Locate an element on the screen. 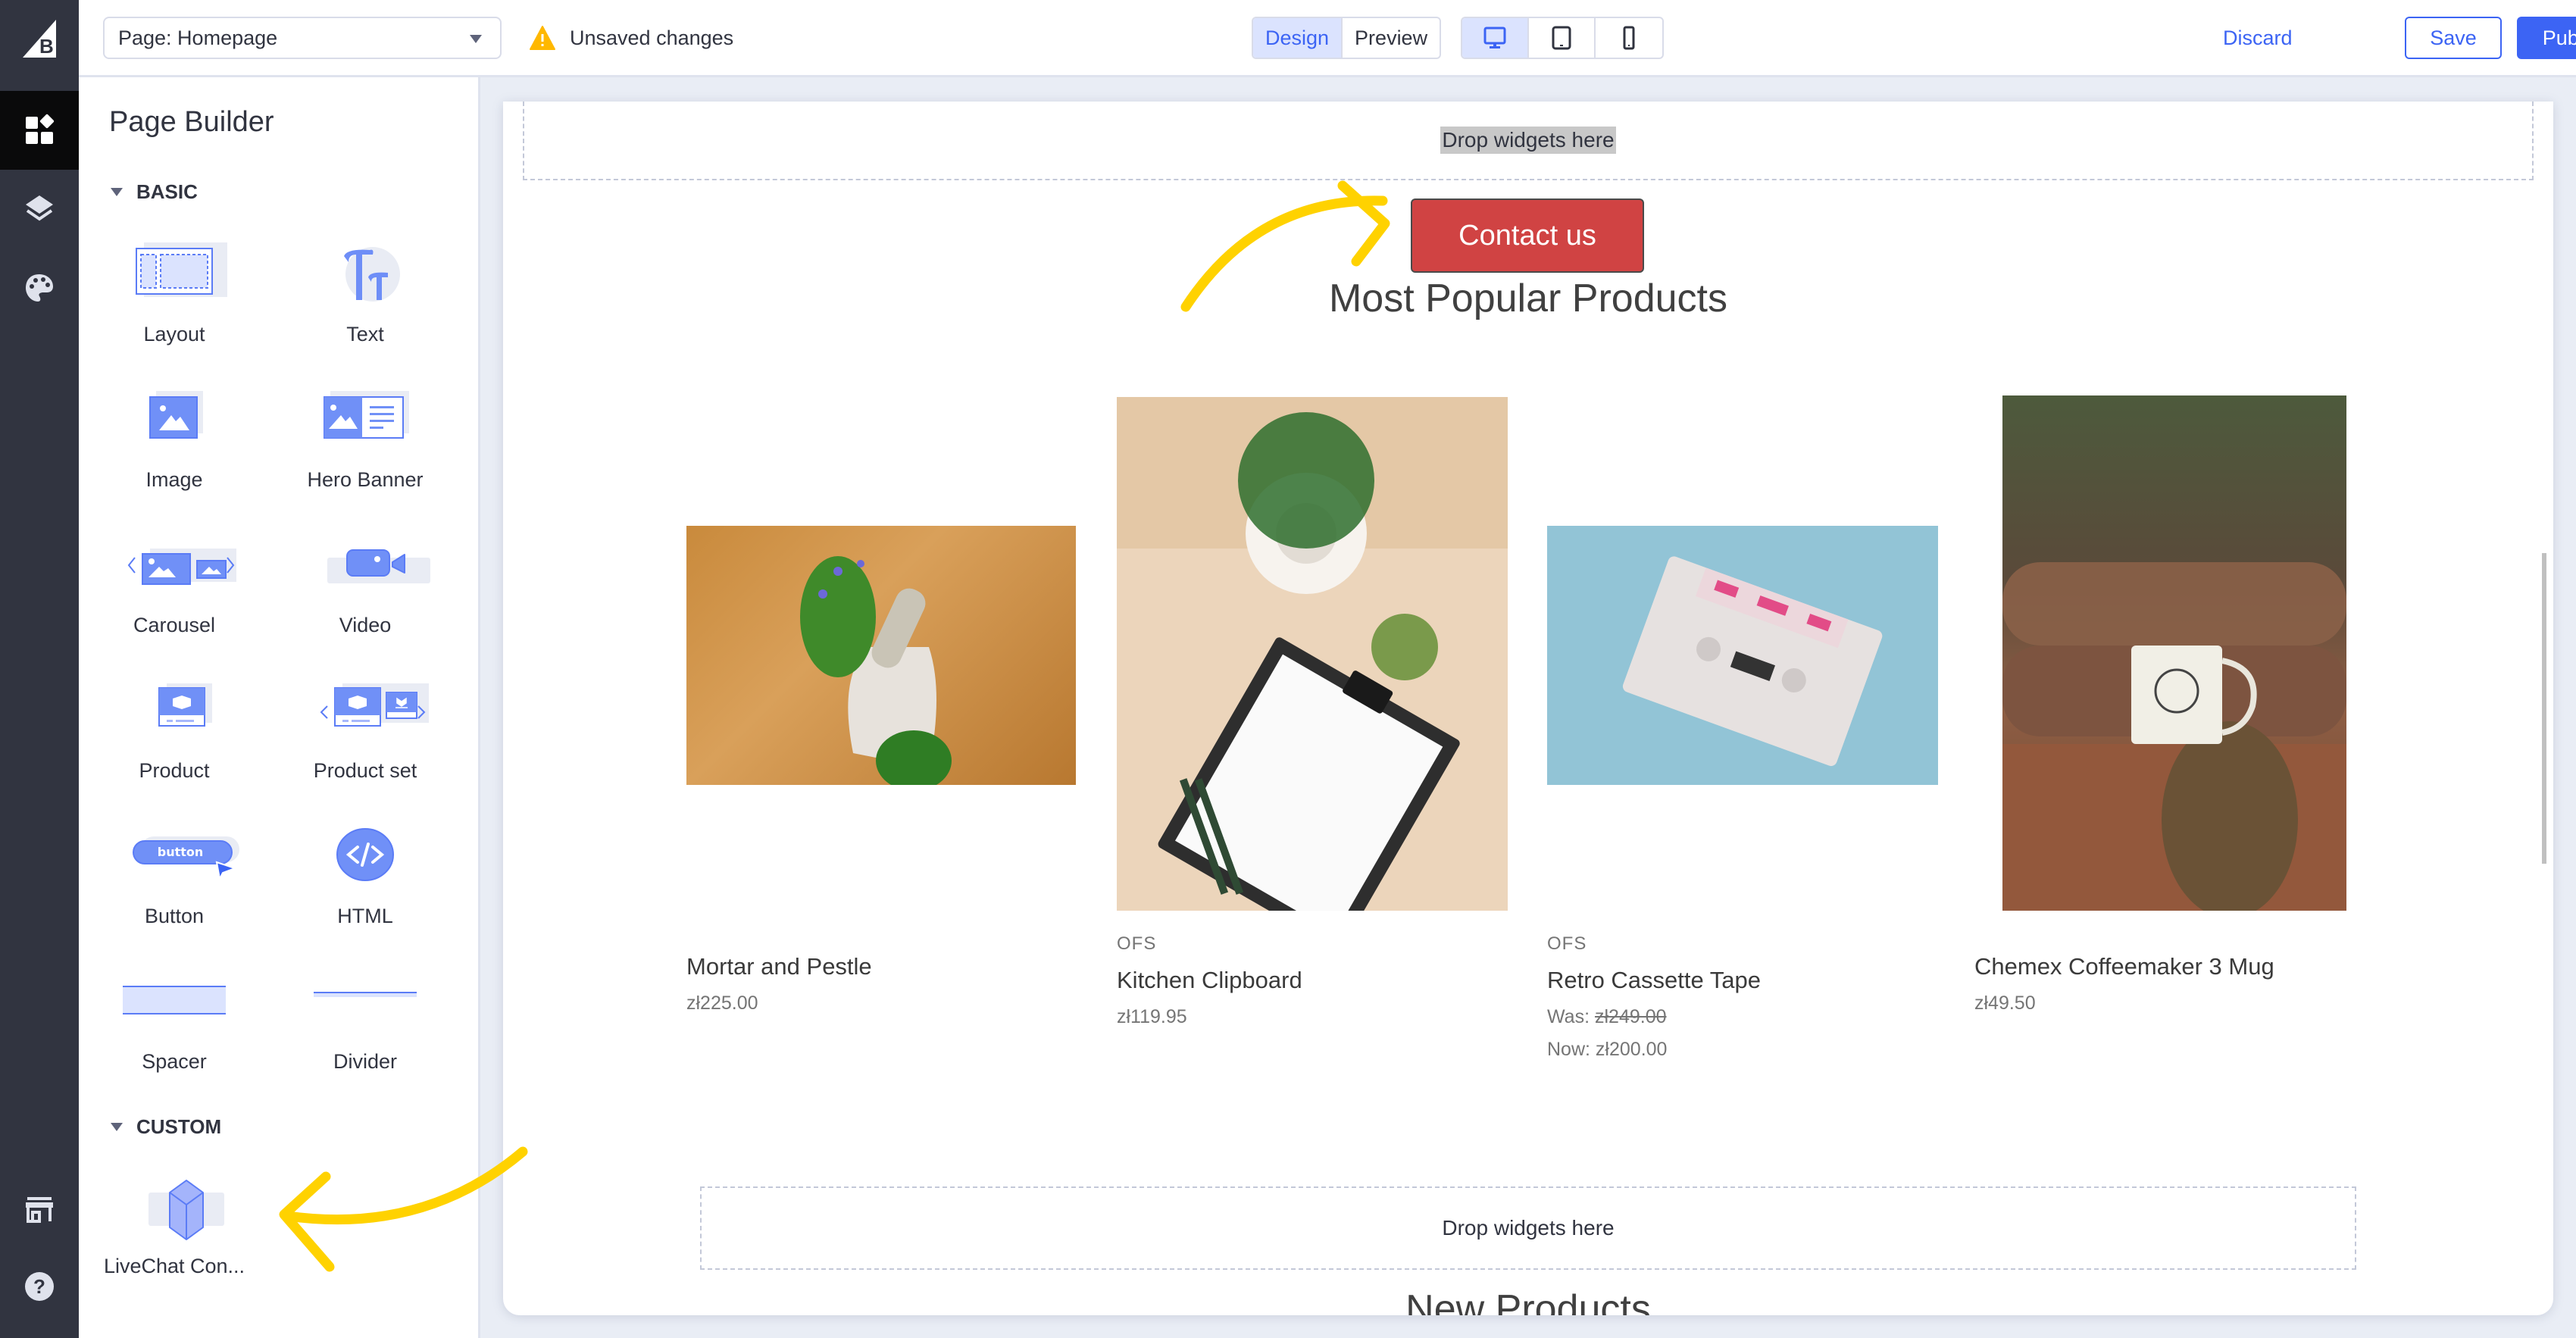 This screenshot has width=2576, height=1338. mobile-icon is located at coordinates (1629, 38).